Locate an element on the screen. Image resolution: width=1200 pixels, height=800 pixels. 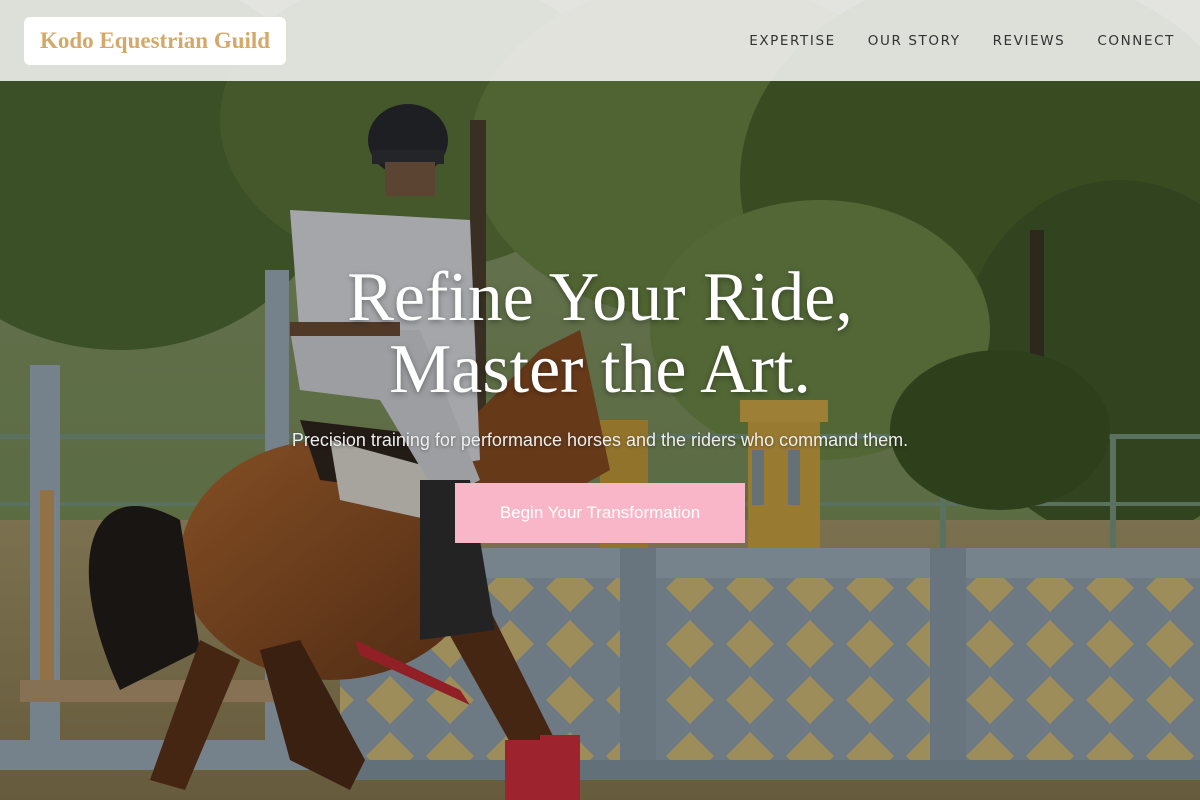
hero-title-line-1: Refine Your Ride, is located at coordinates (600, 297).